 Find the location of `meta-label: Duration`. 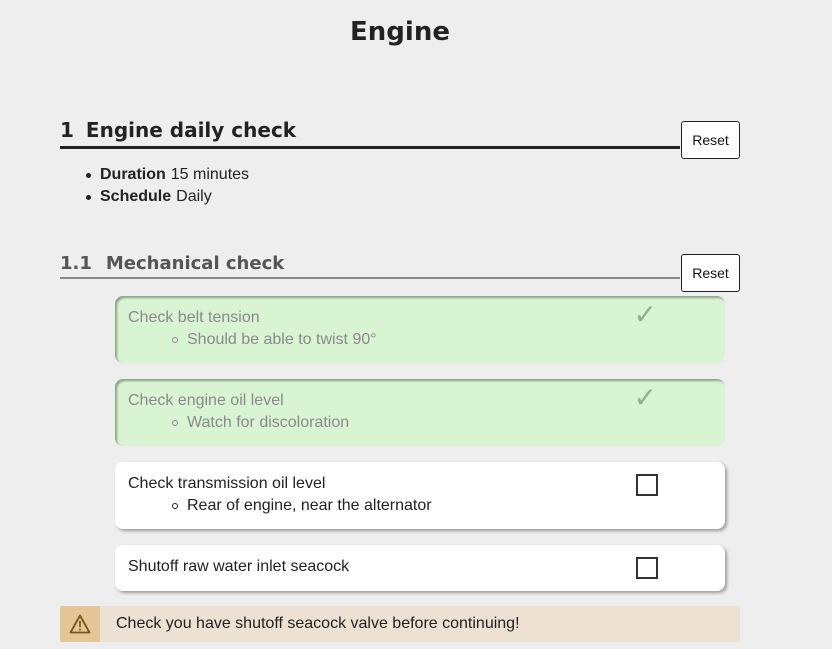

meta-label: Duration is located at coordinates (133, 174).